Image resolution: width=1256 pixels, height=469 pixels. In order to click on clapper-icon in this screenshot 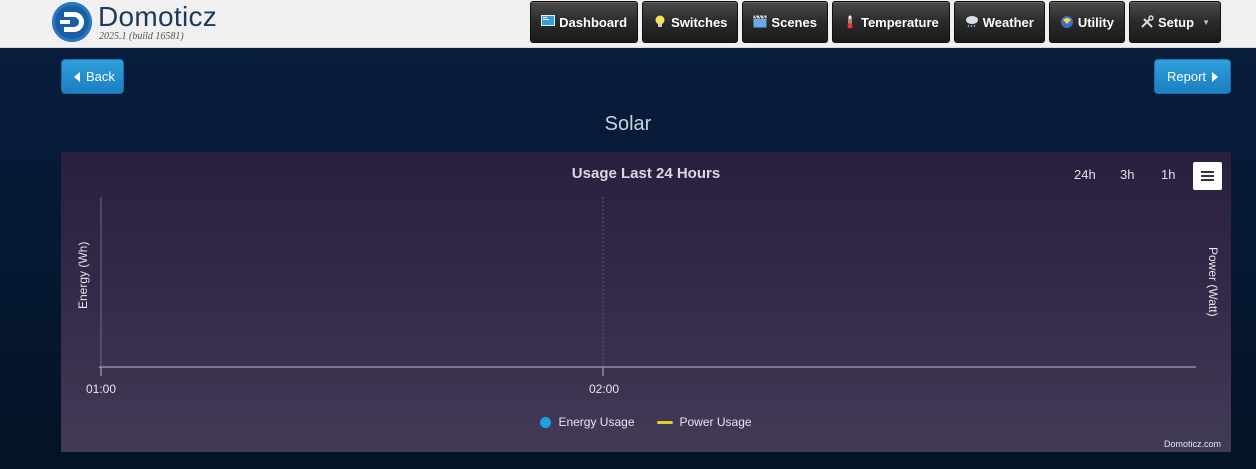, I will do `click(760, 22)`.